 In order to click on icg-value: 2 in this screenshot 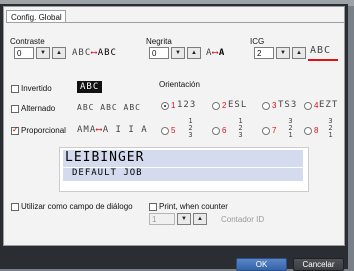, I will do `click(264, 53)`.